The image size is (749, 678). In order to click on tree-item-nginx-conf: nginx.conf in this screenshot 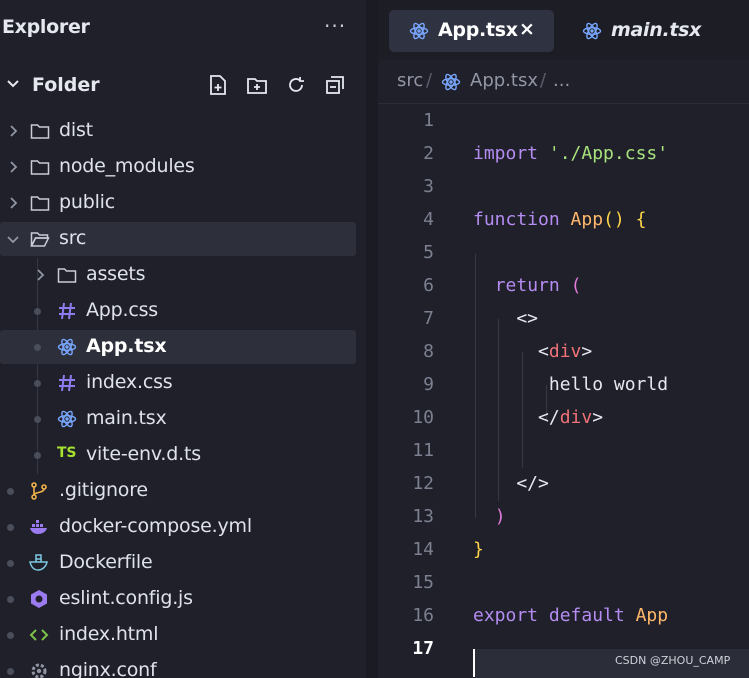, I will do `click(178, 666)`.